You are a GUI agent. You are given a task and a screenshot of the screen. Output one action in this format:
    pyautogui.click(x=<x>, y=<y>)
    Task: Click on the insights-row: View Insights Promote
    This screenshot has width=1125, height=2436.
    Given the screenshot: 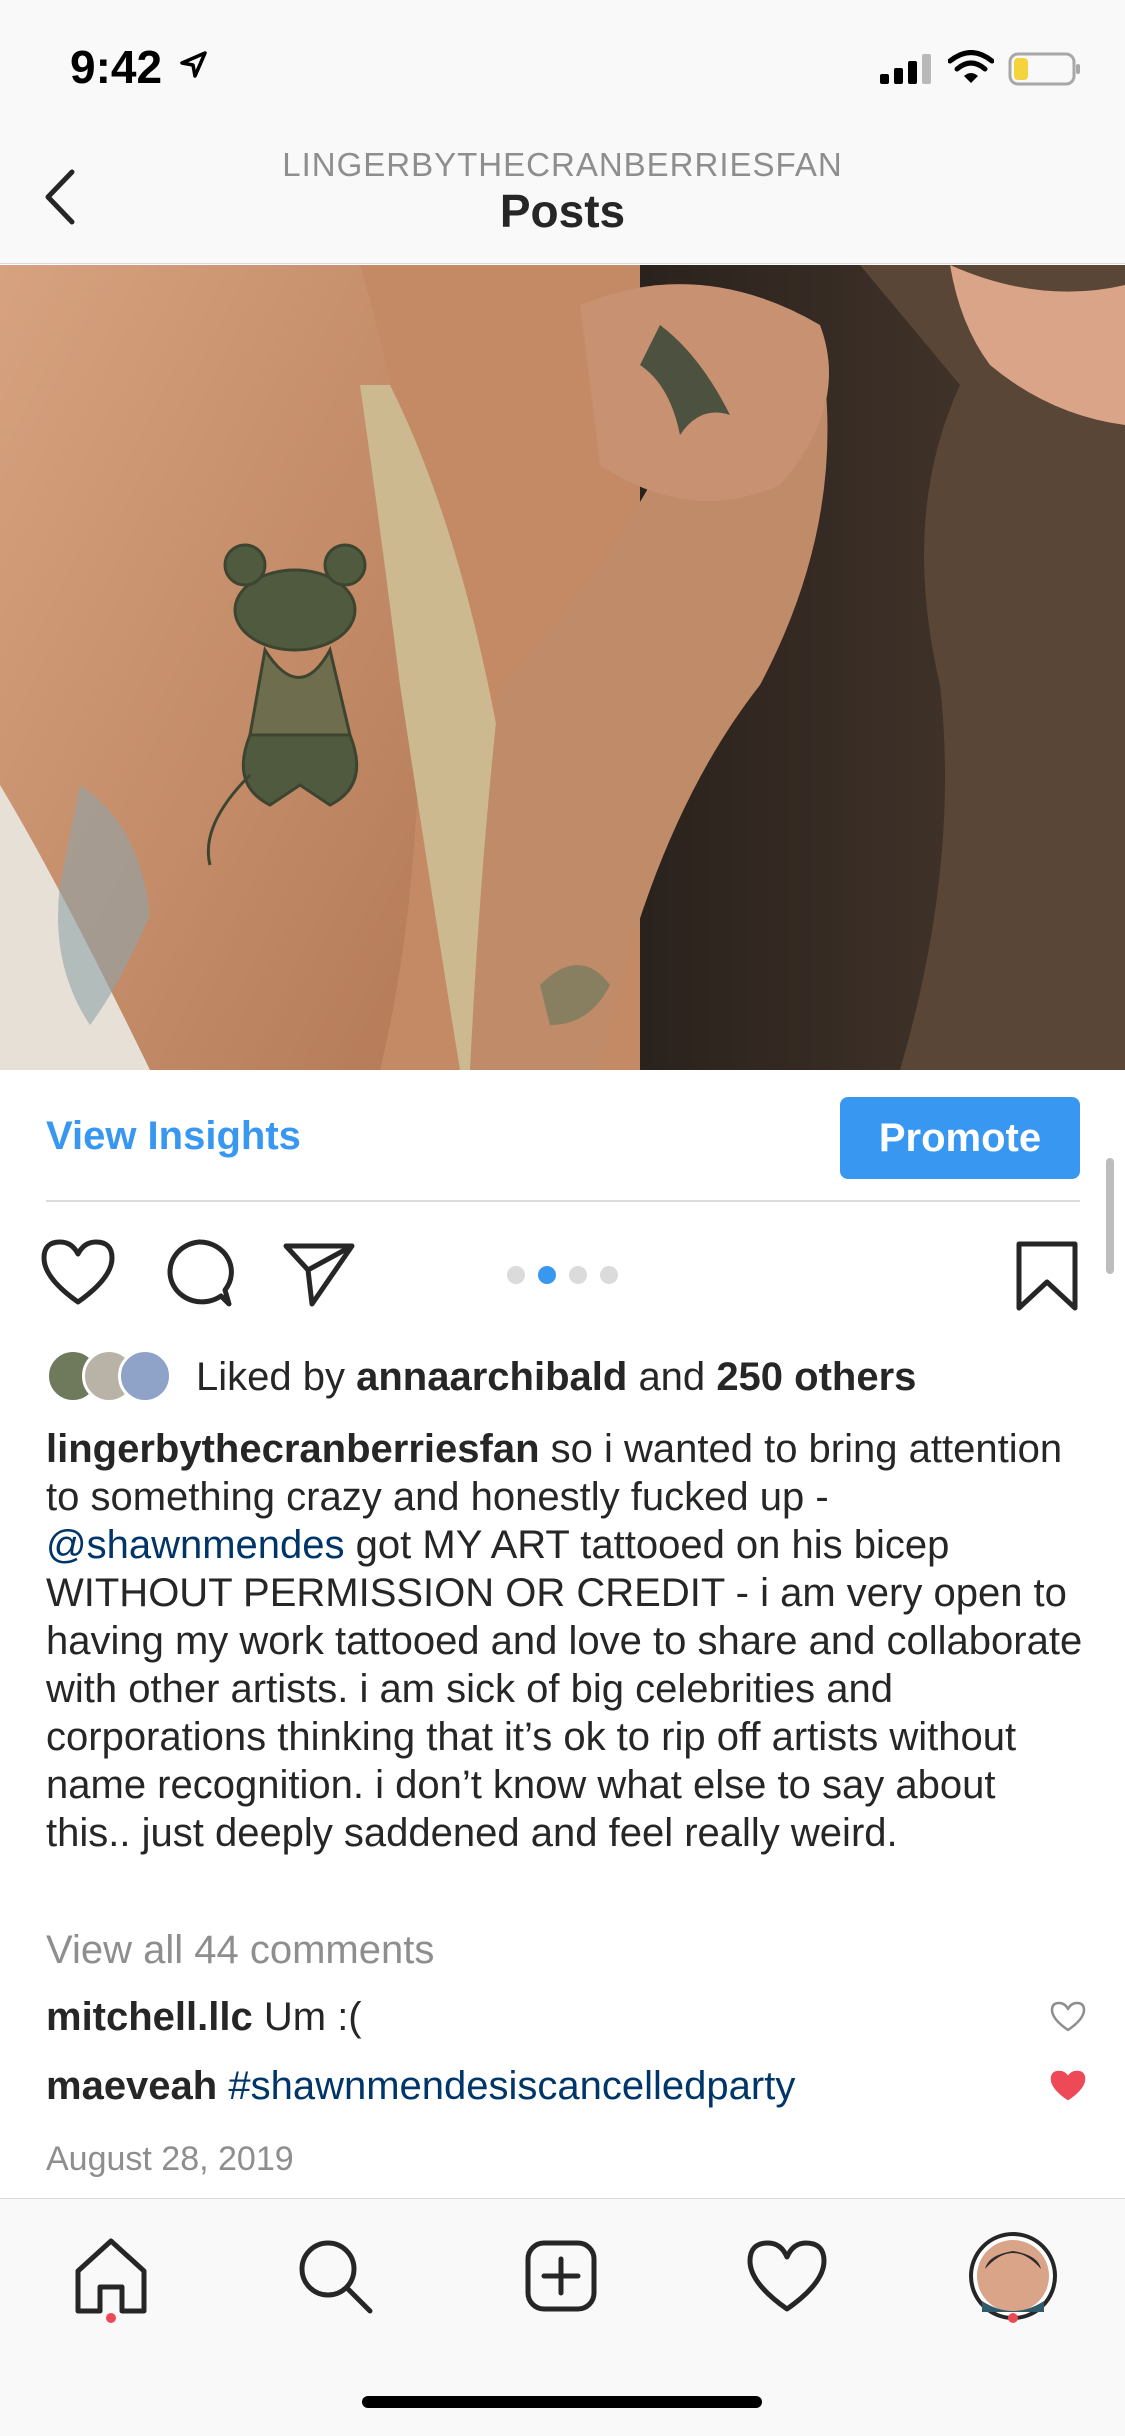 What is the action you would take?
    pyautogui.click(x=563, y=1136)
    